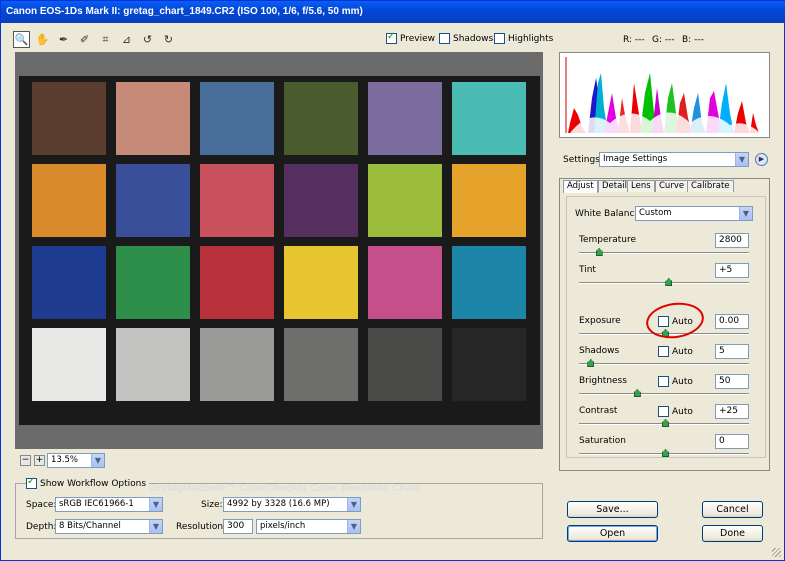 This screenshot has width=785, height=561. I want to click on contrast-label: Contrast, so click(598, 411).